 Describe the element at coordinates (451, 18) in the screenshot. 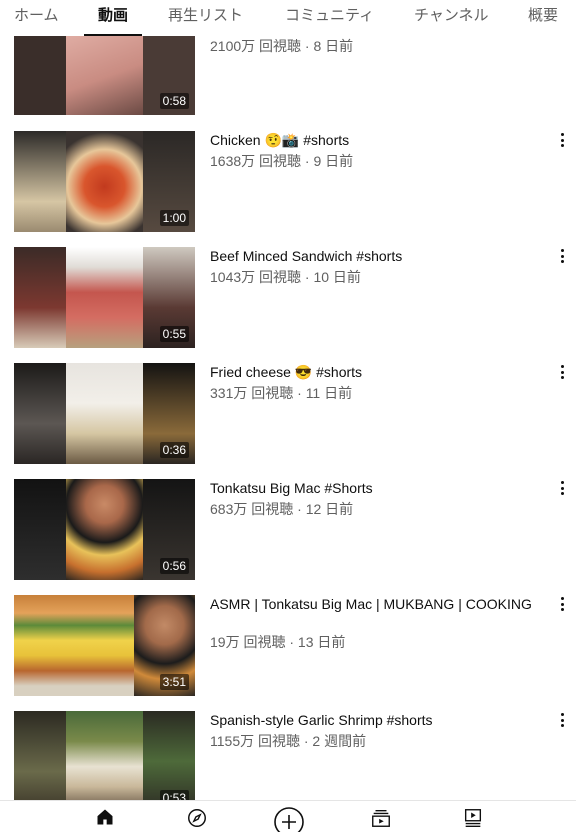

I see `tab-channels: チャンネル` at that location.